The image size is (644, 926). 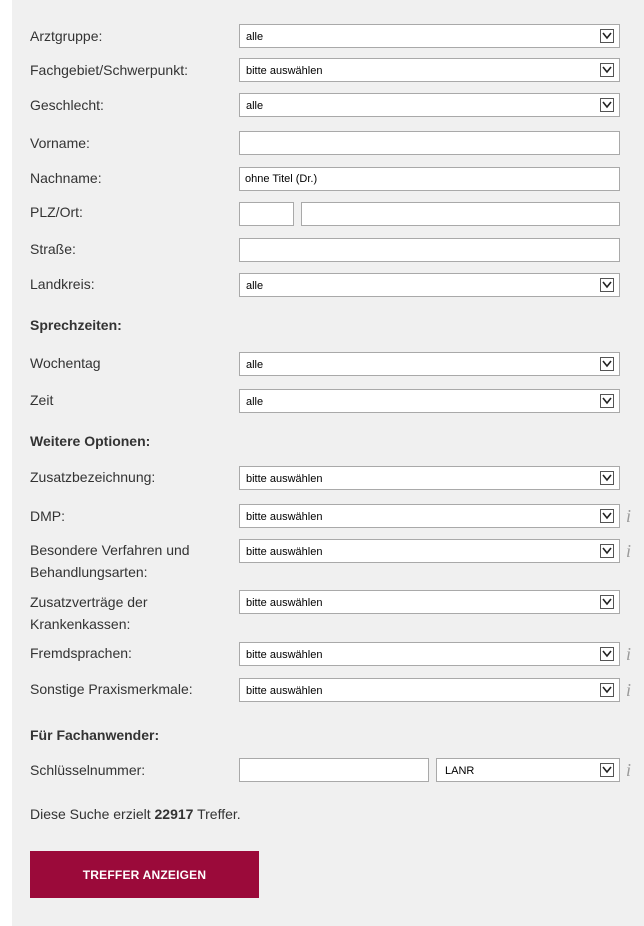 I want to click on zusatz-value: bitte auswählen, so click(x=284, y=479).